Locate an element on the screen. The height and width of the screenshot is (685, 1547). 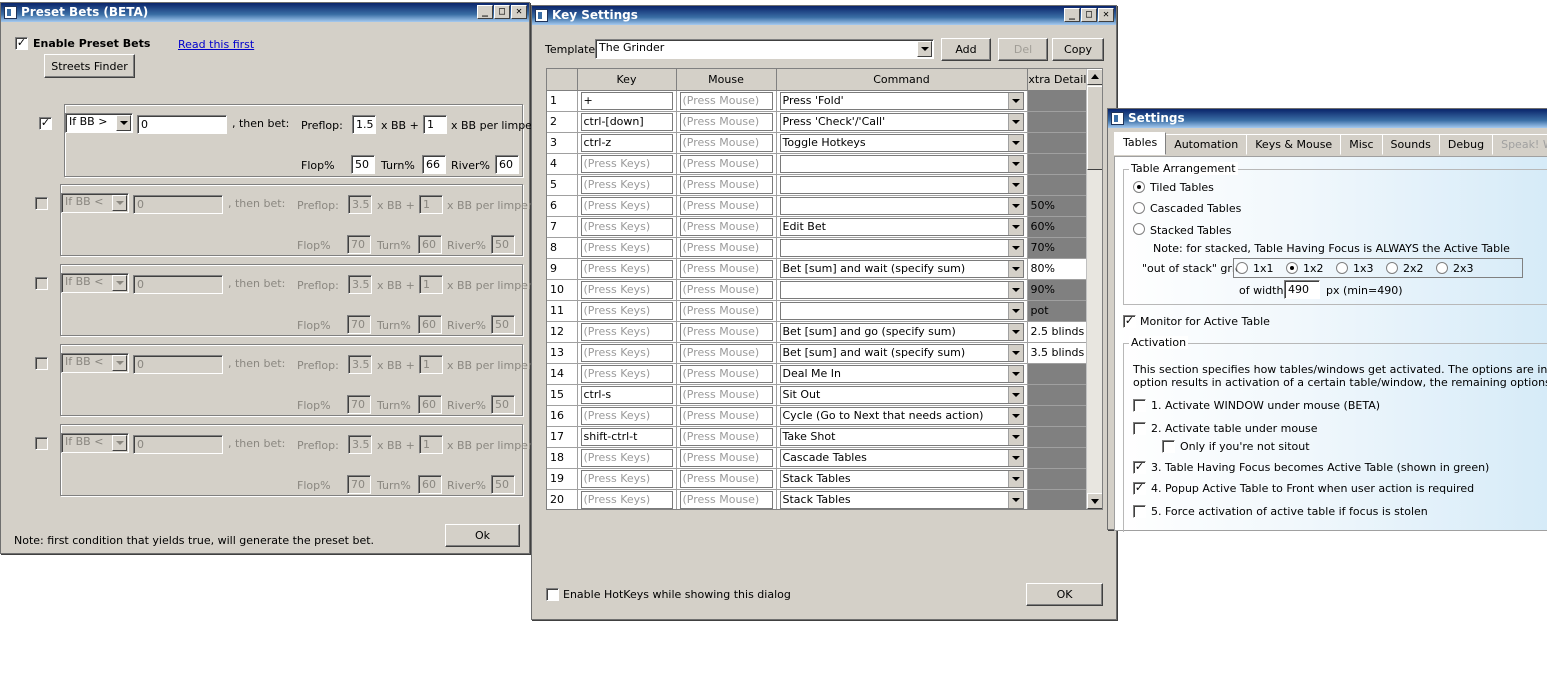
preset-rule-checkbox is located at coordinates (41, 443).